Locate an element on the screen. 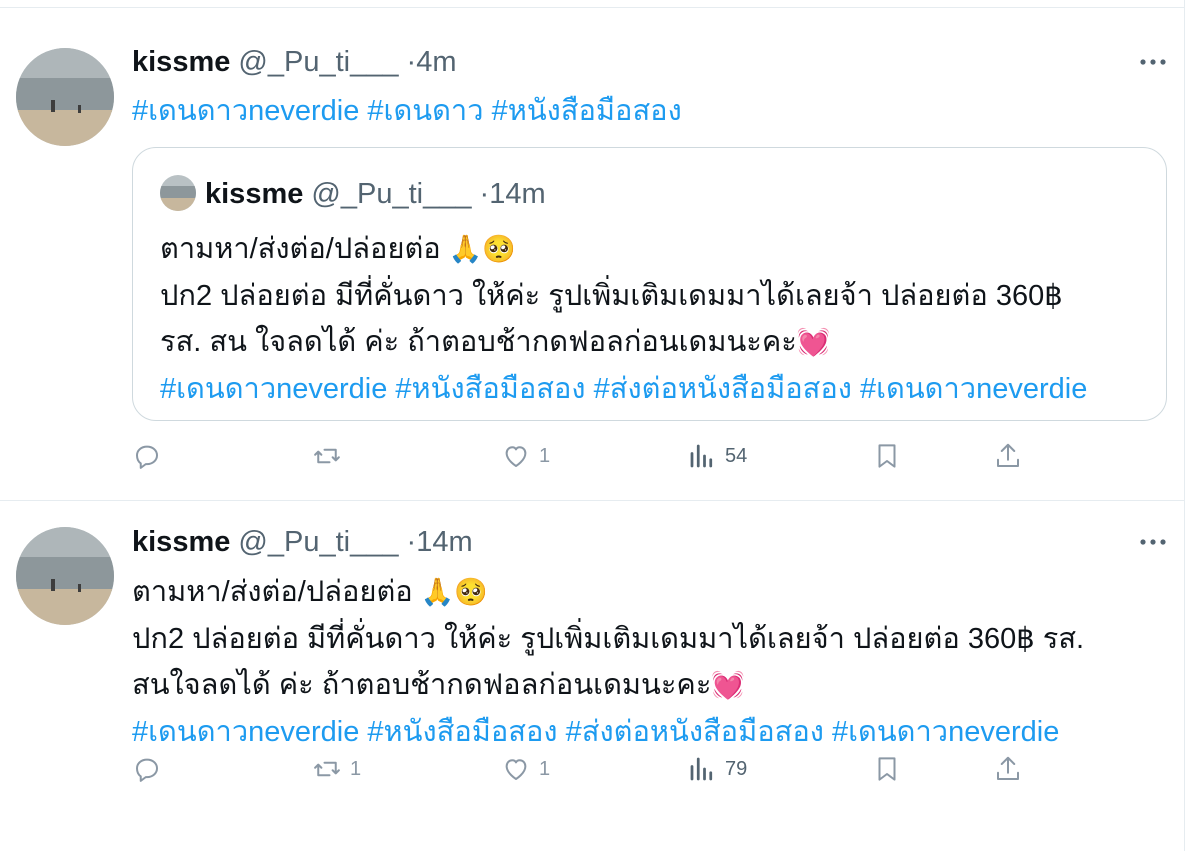  quoted-tweet-header: kissme @_Pu_ti___ ·14m is located at coordinates (375, 194).